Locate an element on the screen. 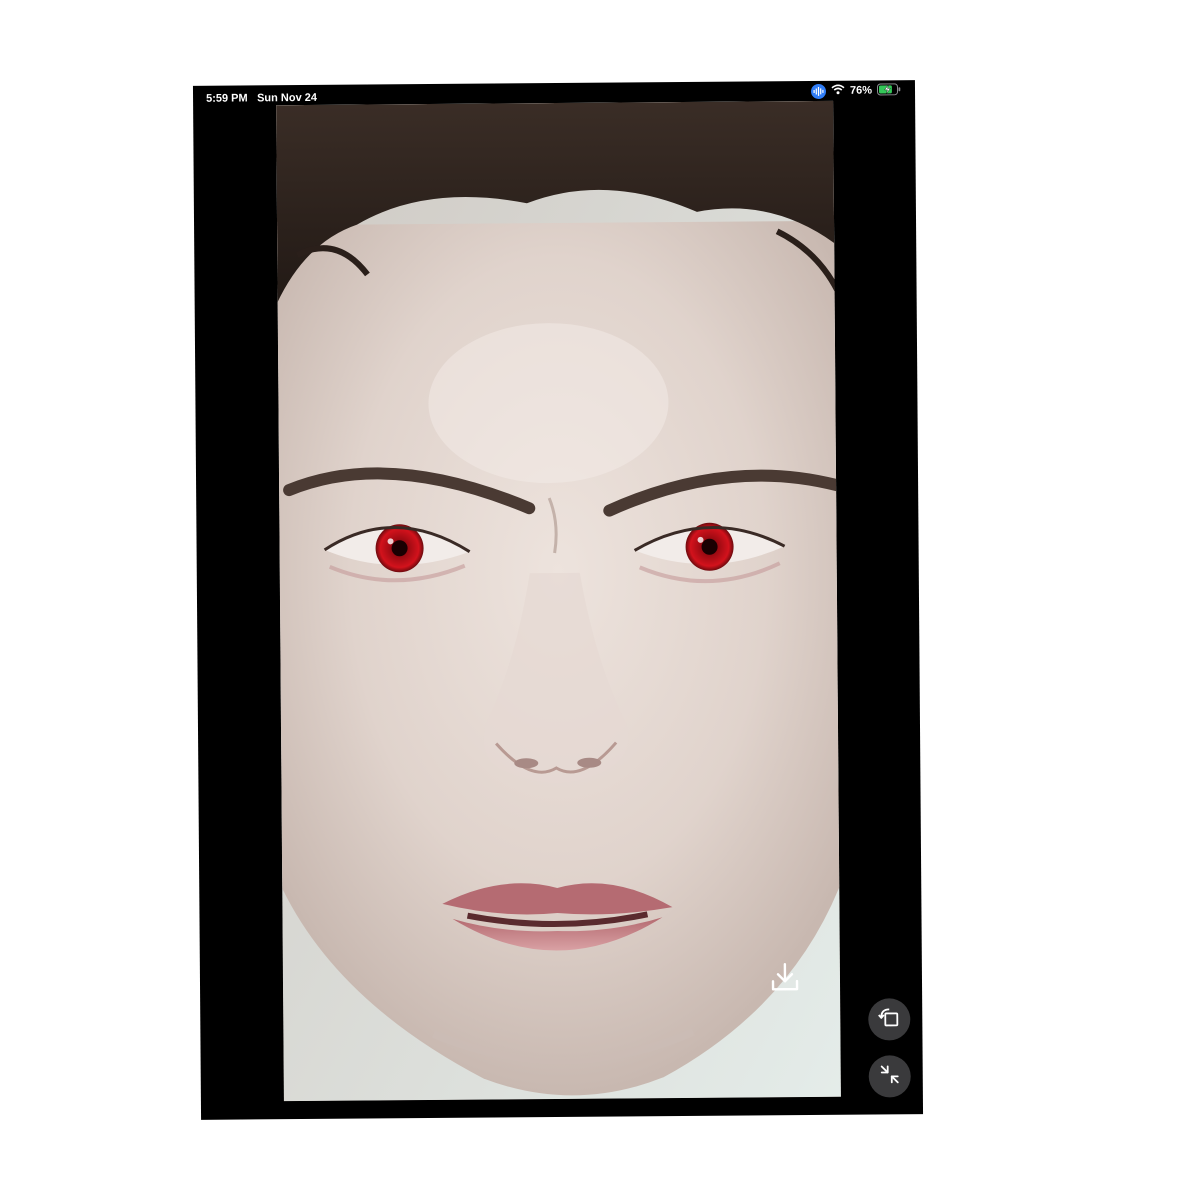 Image resolution: width=1200 pixels, height=1200 pixels. microphone-active-icon is located at coordinates (818, 91).